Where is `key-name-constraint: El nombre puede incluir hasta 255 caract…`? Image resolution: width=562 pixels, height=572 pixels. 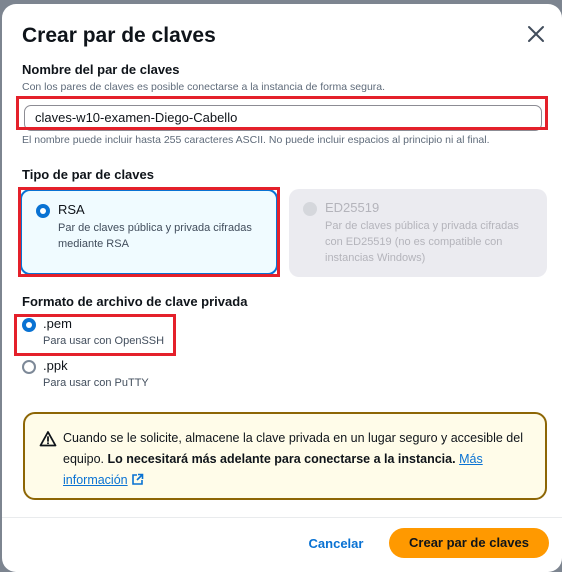
key-name-constraint: El nombre puede incluir hasta 255 caract… is located at coordinates (256, 140).